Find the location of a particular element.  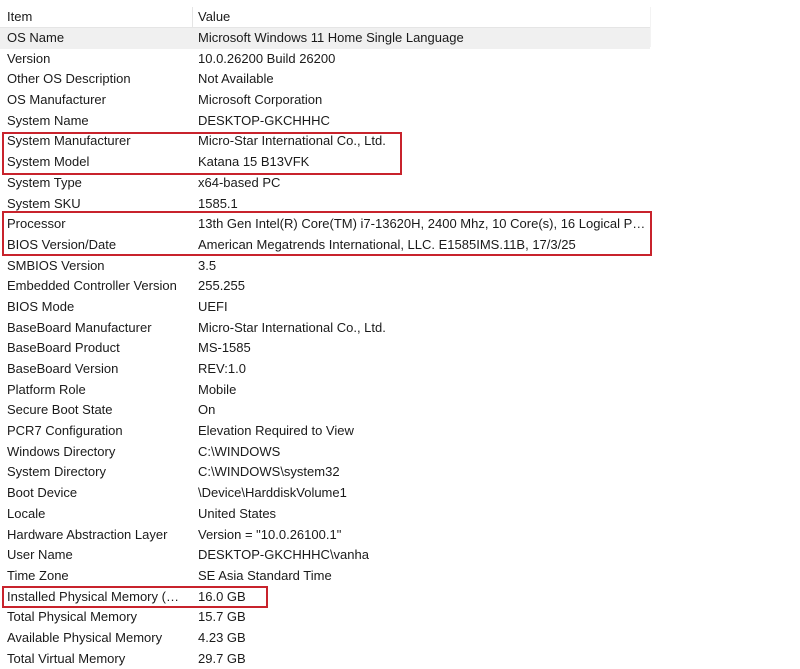

item-cell: Version is located at coordinates (29, 58).